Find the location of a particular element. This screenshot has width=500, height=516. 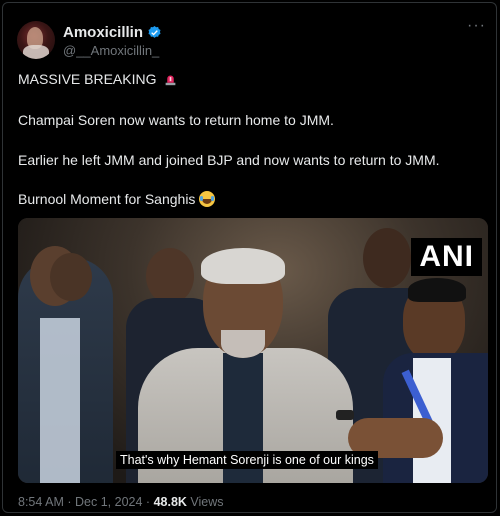

main-subject-hair is located at coordinates (243, 266).